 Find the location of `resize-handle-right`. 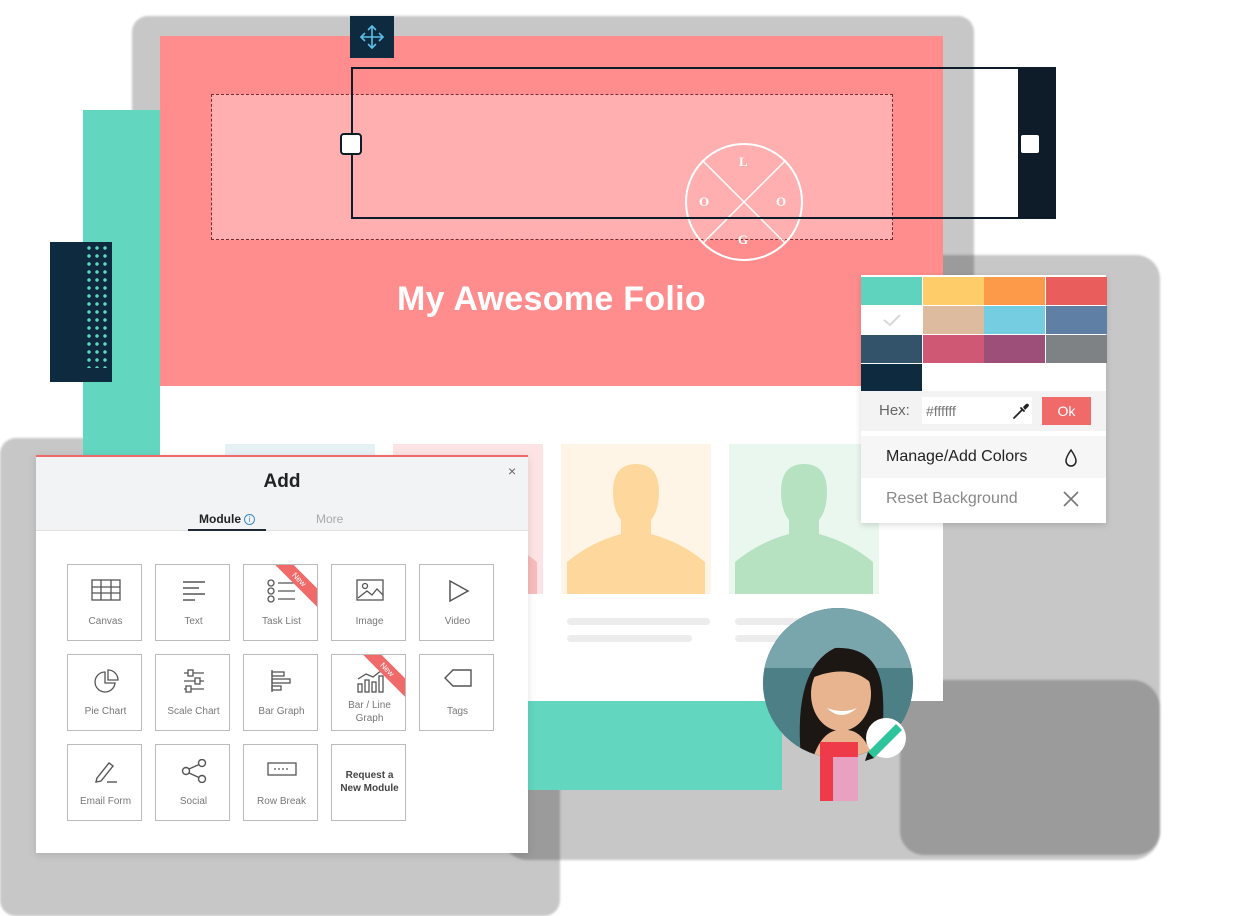

resize-handle-right is located at coordinates (1030, 144).